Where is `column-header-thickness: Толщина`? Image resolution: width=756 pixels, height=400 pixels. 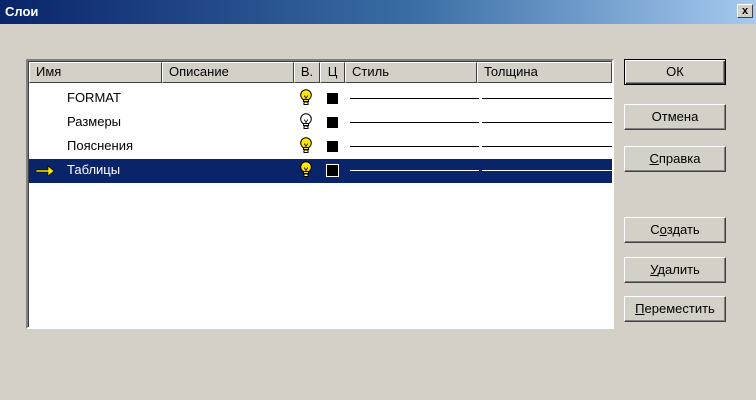
column-header-thickness: Толщина is located at coordinates (544, 72).